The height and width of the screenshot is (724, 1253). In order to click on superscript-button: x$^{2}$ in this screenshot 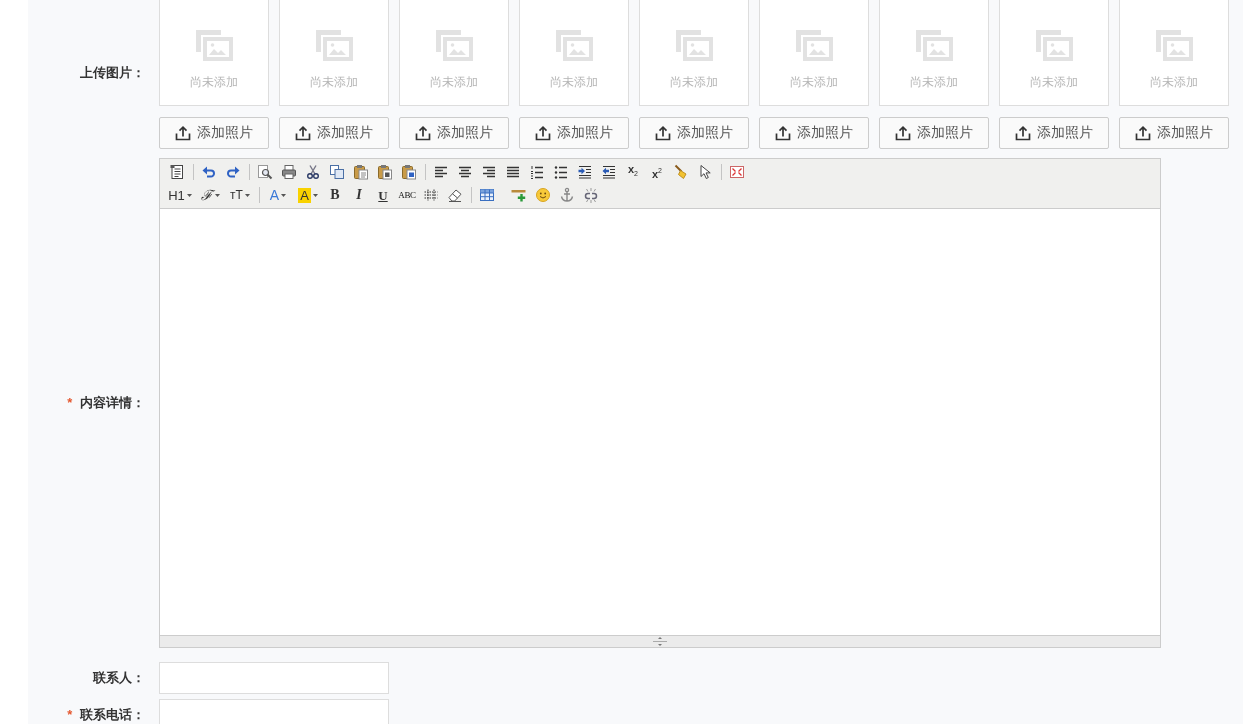, I will do `click(657, 172)`.